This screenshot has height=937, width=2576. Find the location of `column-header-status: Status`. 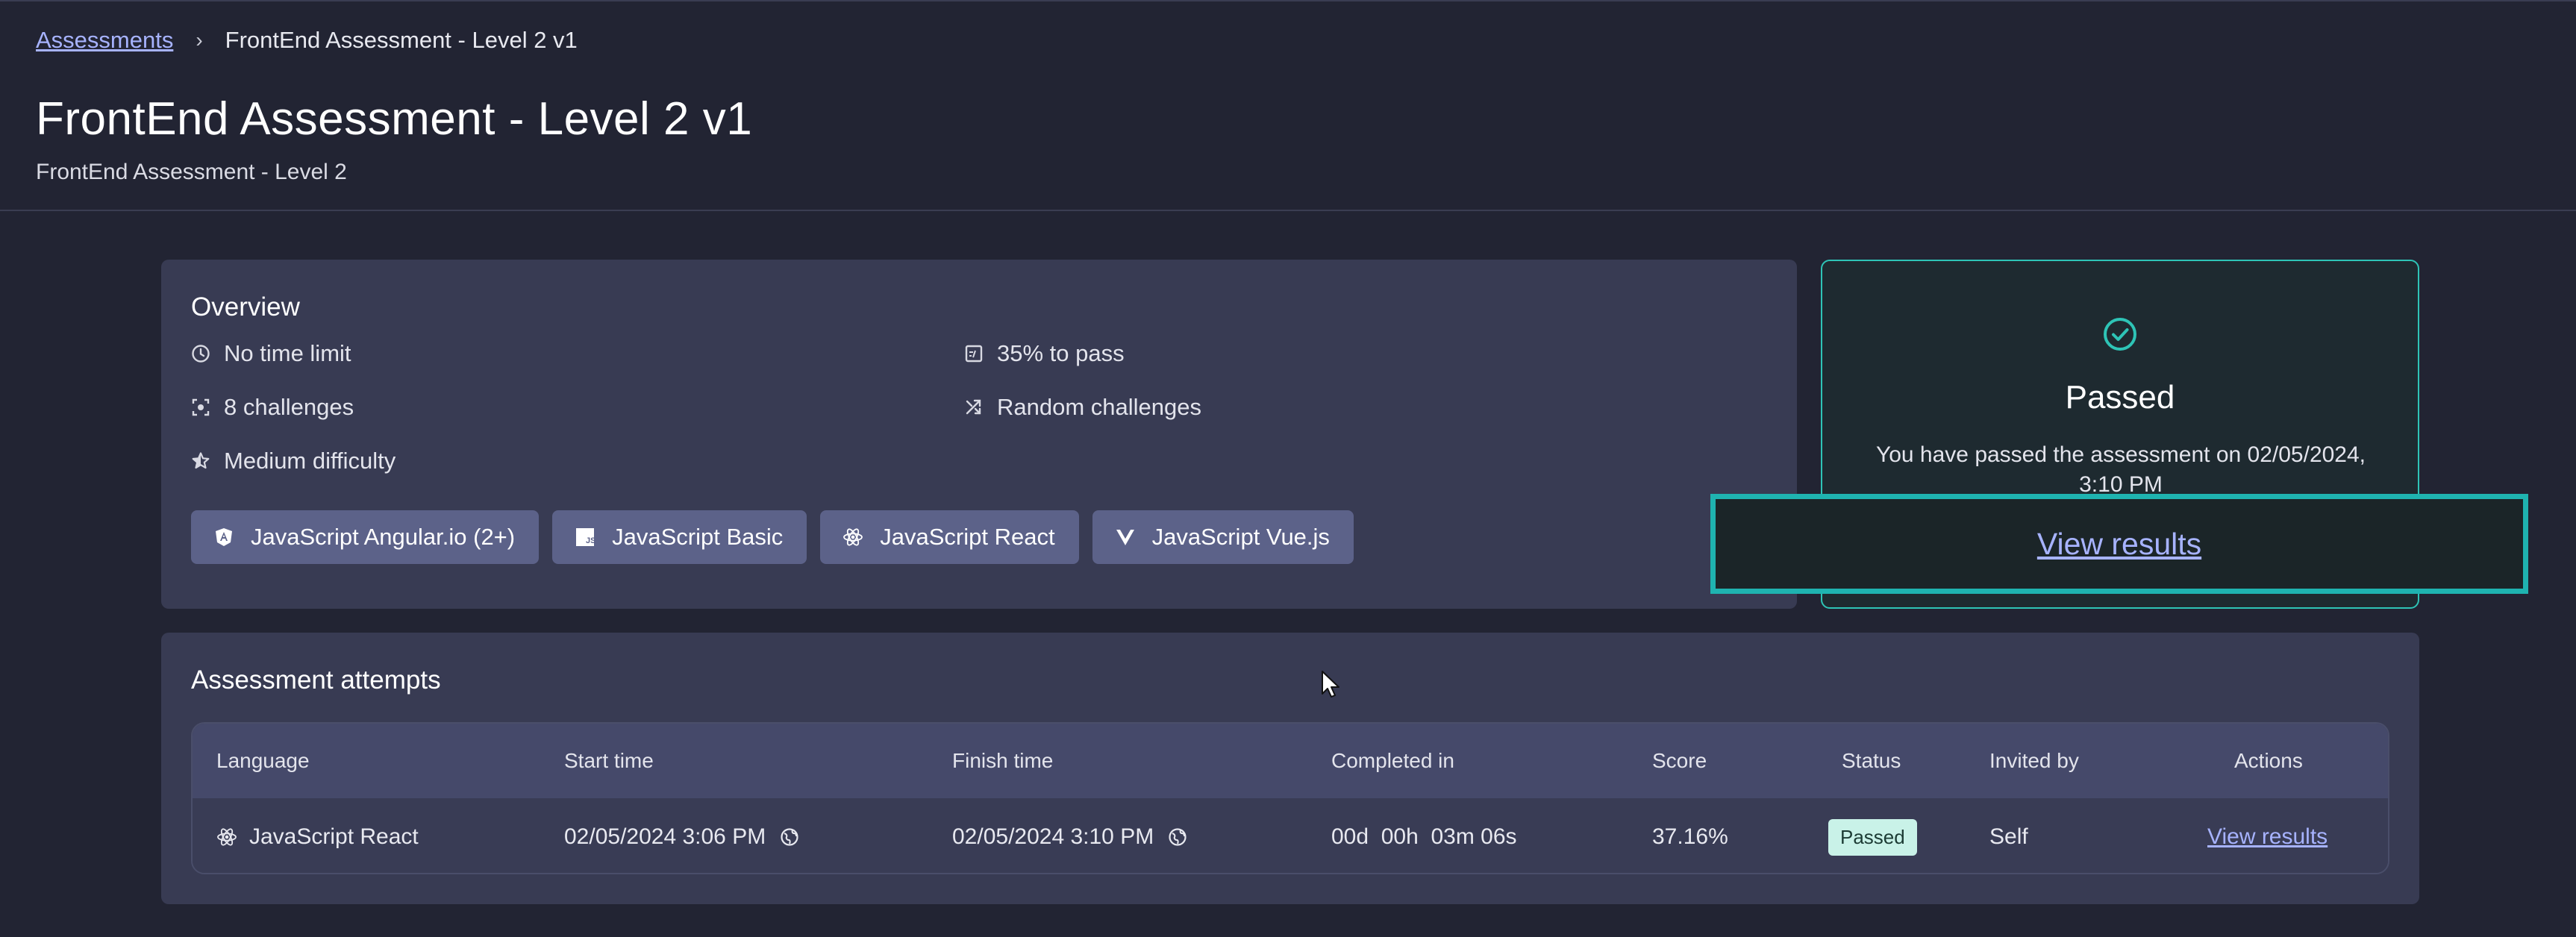

column-header-status: Status is located at coordinates (1871, 761).